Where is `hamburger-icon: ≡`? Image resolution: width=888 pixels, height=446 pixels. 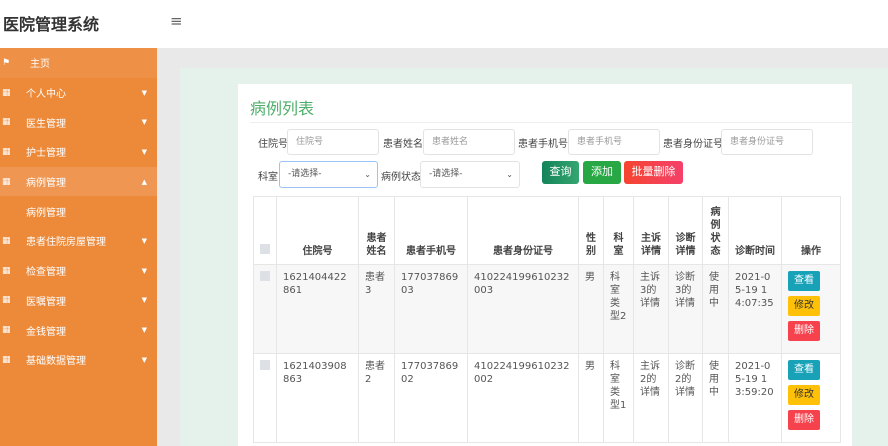 hamburger-icon: ≡ is located at coordinates (176, 21).